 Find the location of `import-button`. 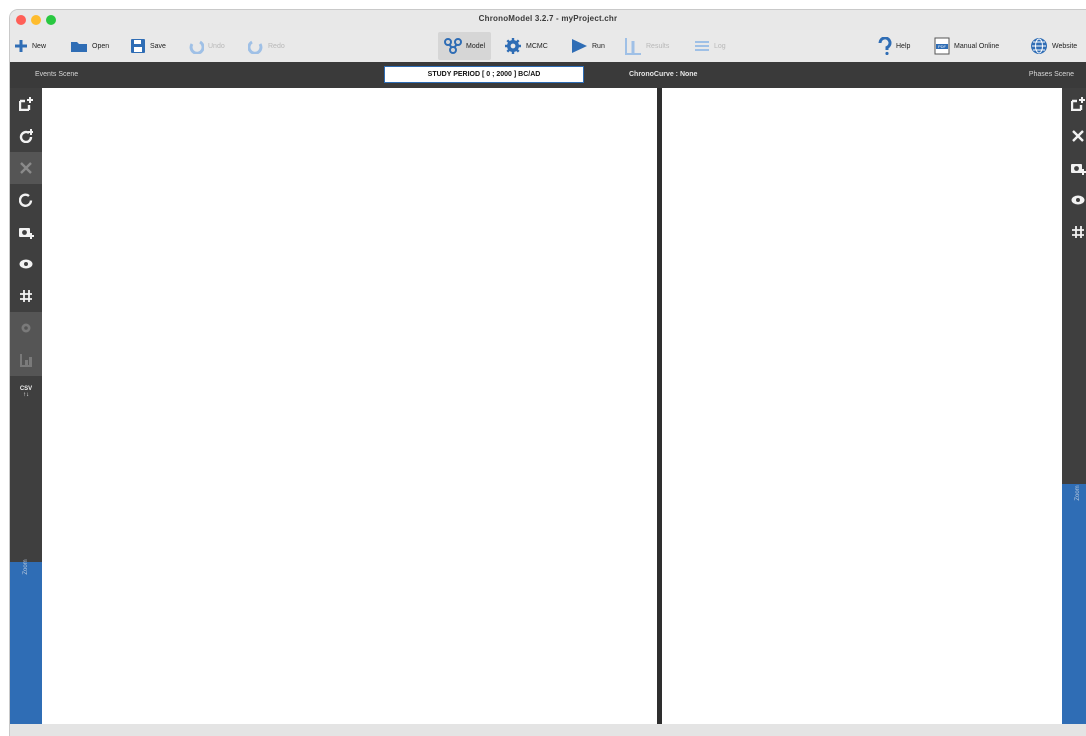

import-button is located at coordinates (26, 360).